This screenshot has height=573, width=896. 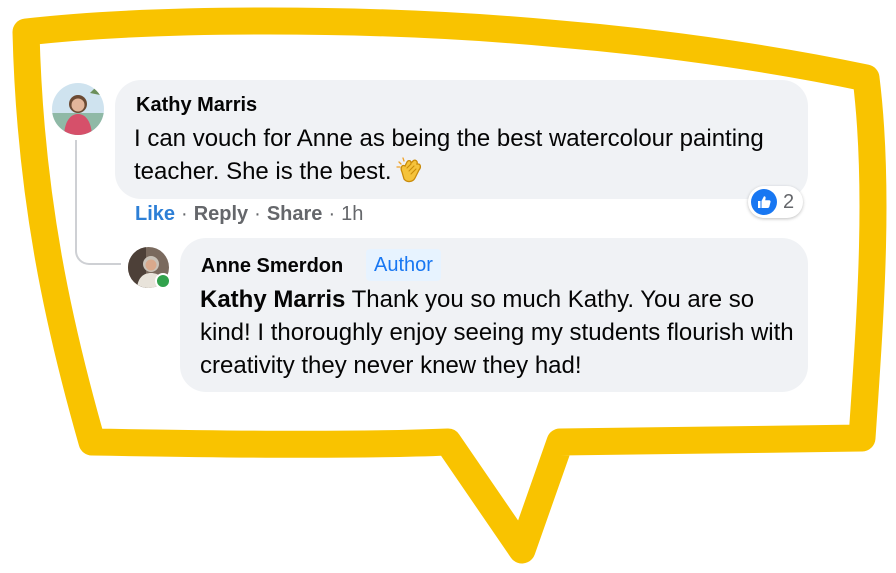 I want to click on comment-author-name: Kathy Marris, so click(x=196, y=105).